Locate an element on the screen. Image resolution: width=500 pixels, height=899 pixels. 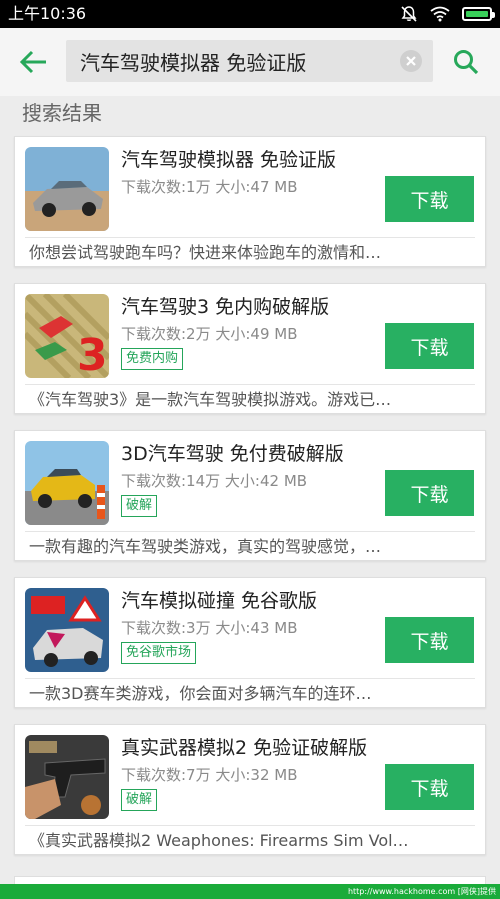
battery-fill is located at coordinates (477, 14).